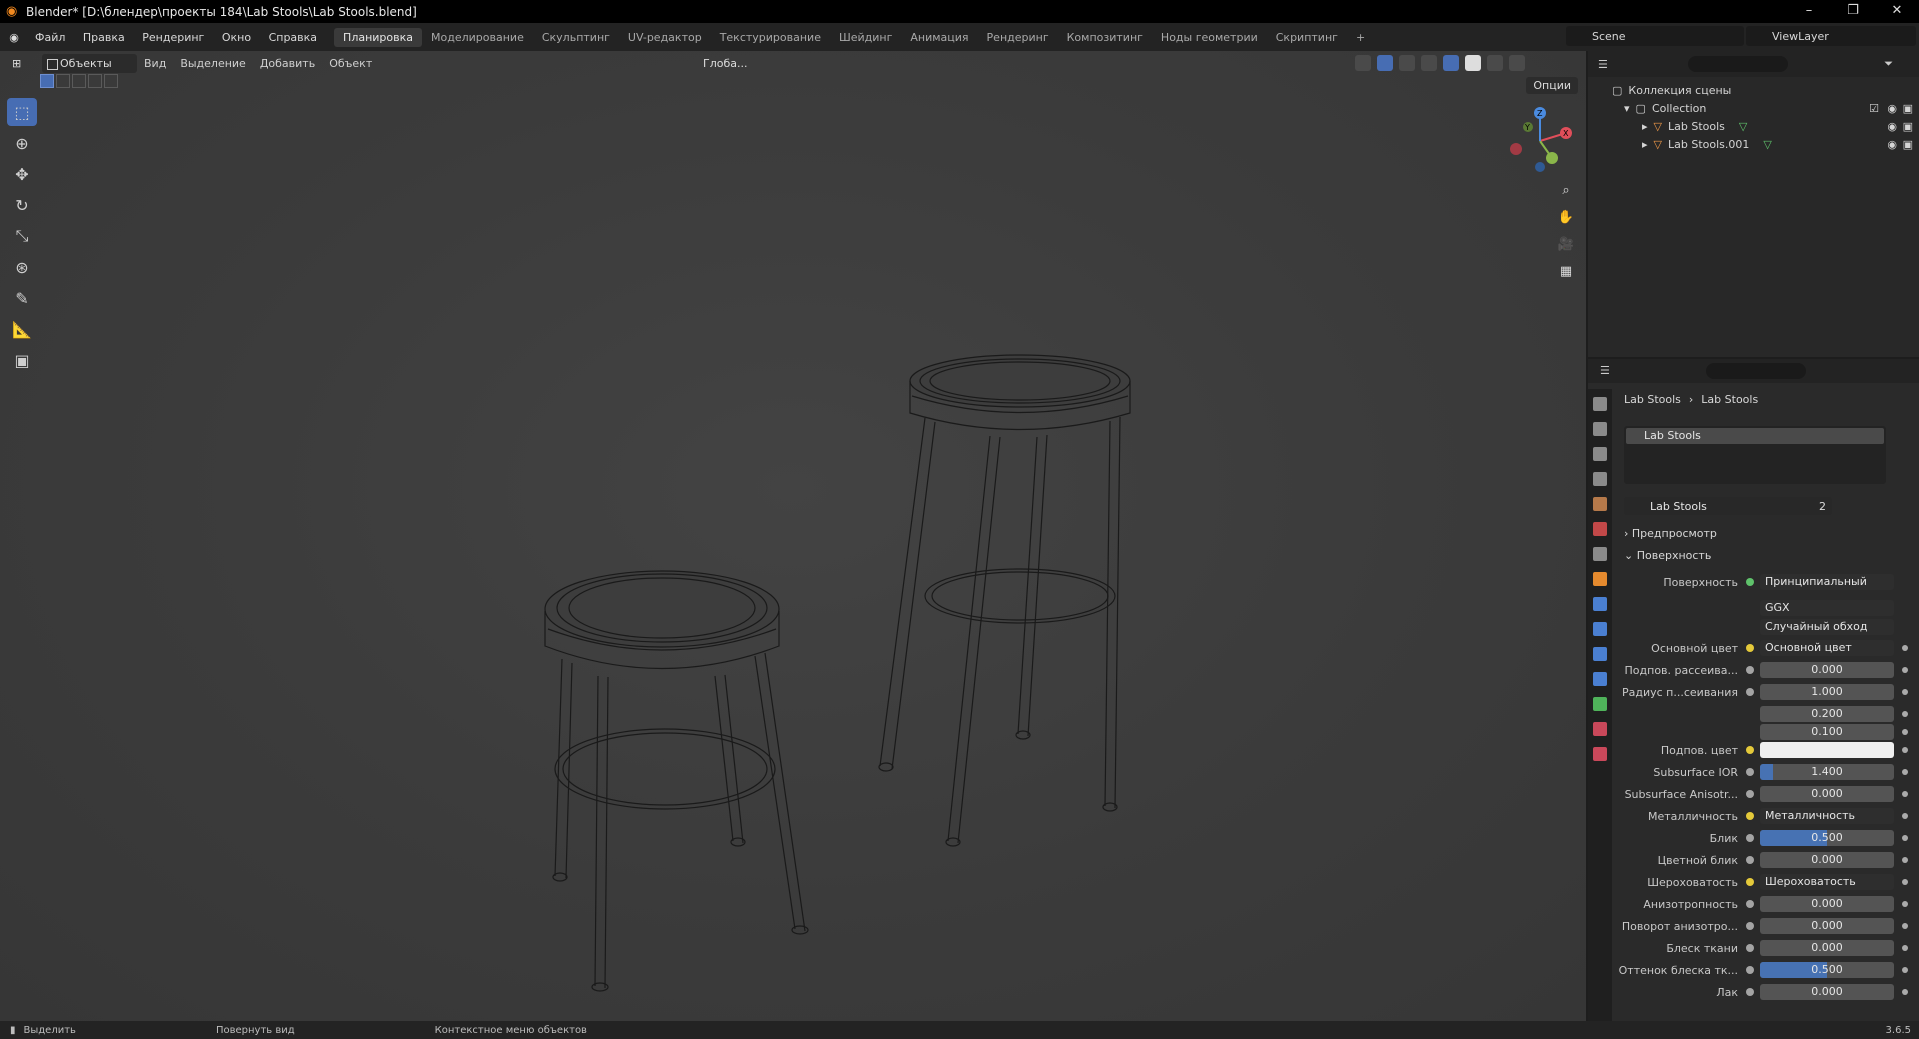 The width and height of the screenshot is (1919, 1039). Describe the element at coordinates (1566, 245) in the screenshot. I see `camera-view-icon: 🎥` at that location.